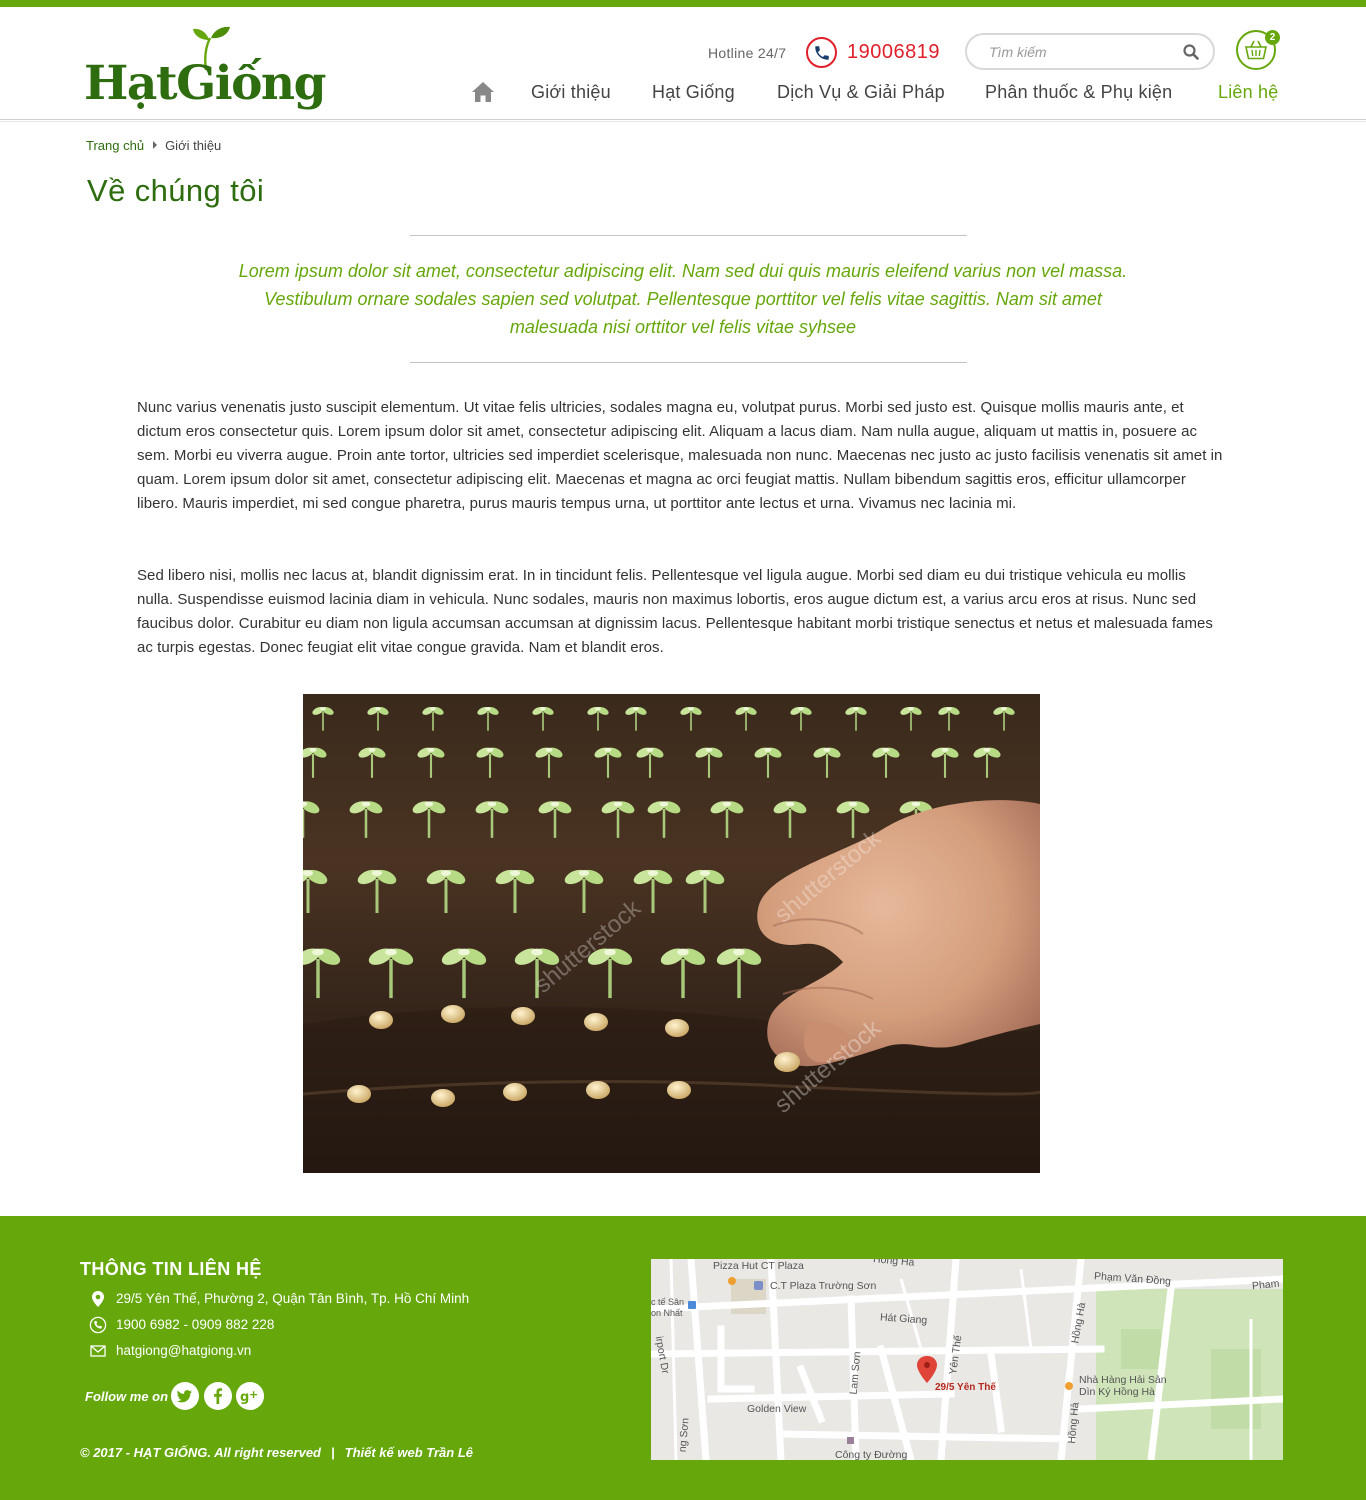 Image resolution: width=1366 pixels, height=1500 pixels. Describe the element at coordinates (115, 145) in the screenshot. I see `breadcrumb-home-link: Trang chủ` at that location.